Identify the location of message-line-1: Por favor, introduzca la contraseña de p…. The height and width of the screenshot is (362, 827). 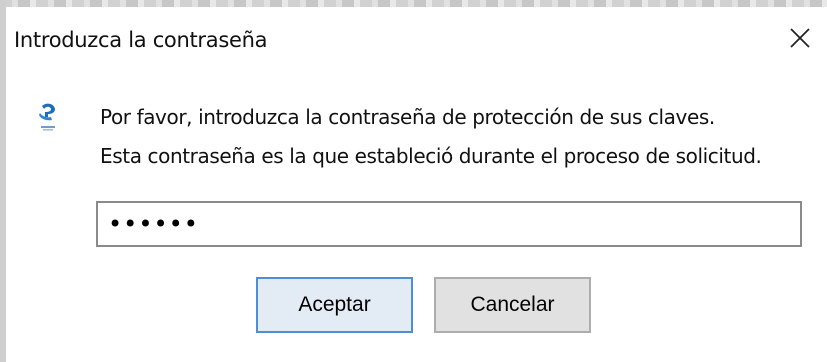
(407, 117).